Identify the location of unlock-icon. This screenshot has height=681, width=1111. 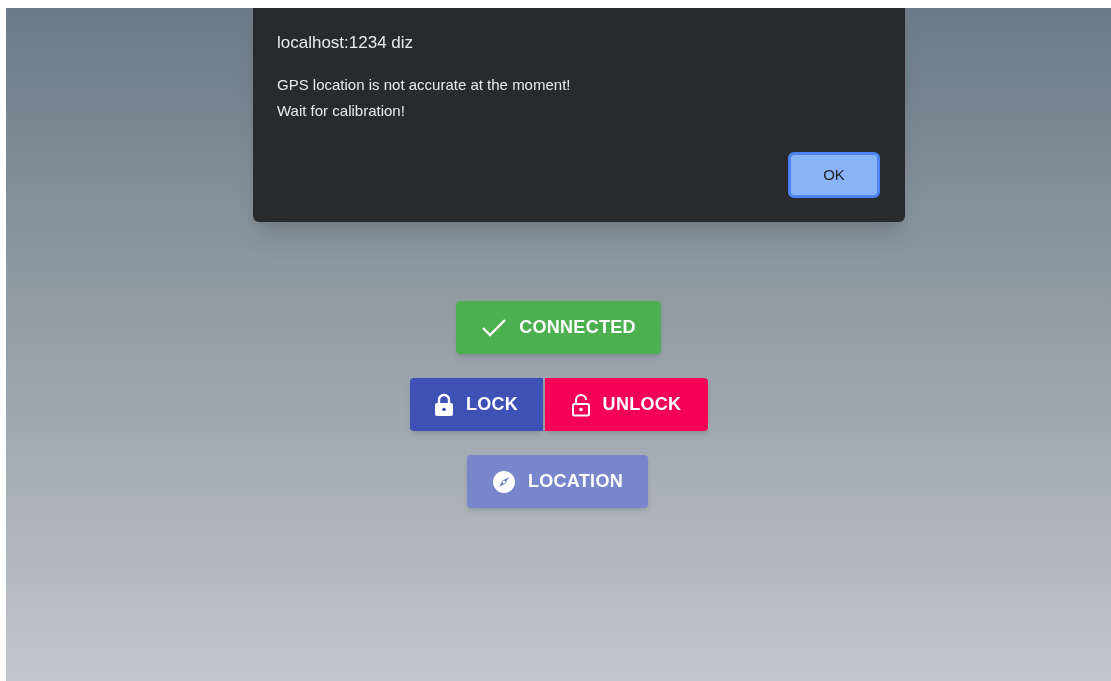
(580, 404).